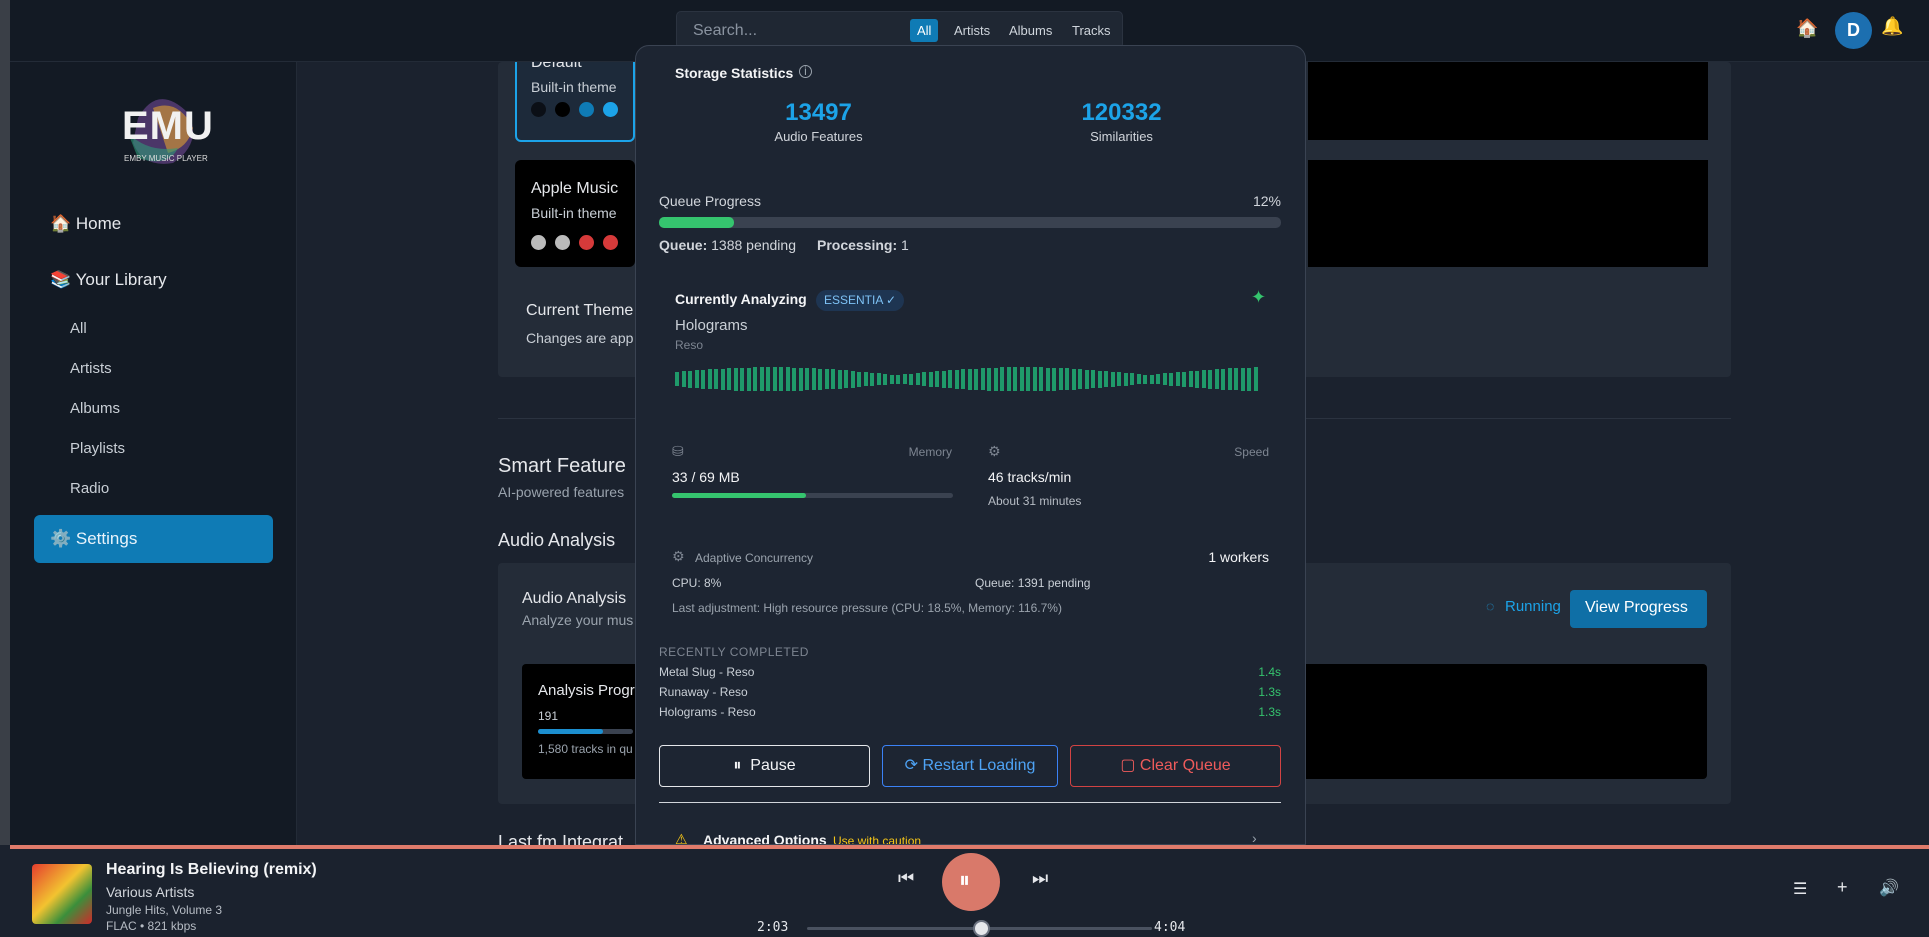  I want to click on smart-features-sub: AI-powered features, so click(561, 492).